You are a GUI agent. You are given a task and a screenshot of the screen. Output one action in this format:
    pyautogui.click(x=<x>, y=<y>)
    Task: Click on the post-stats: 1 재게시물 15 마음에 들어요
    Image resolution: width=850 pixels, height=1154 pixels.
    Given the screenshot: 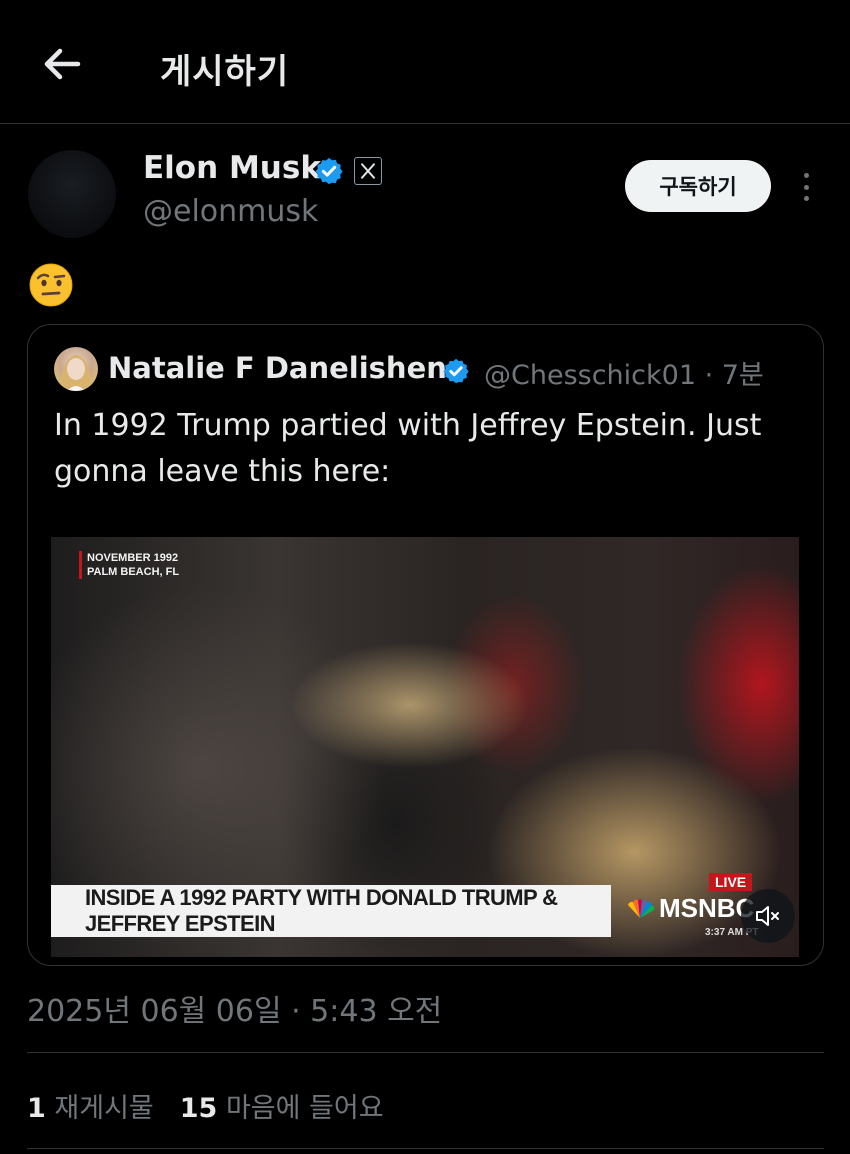 What is the action you would take?
    pyautogui.click(x=205, y=1105)
    